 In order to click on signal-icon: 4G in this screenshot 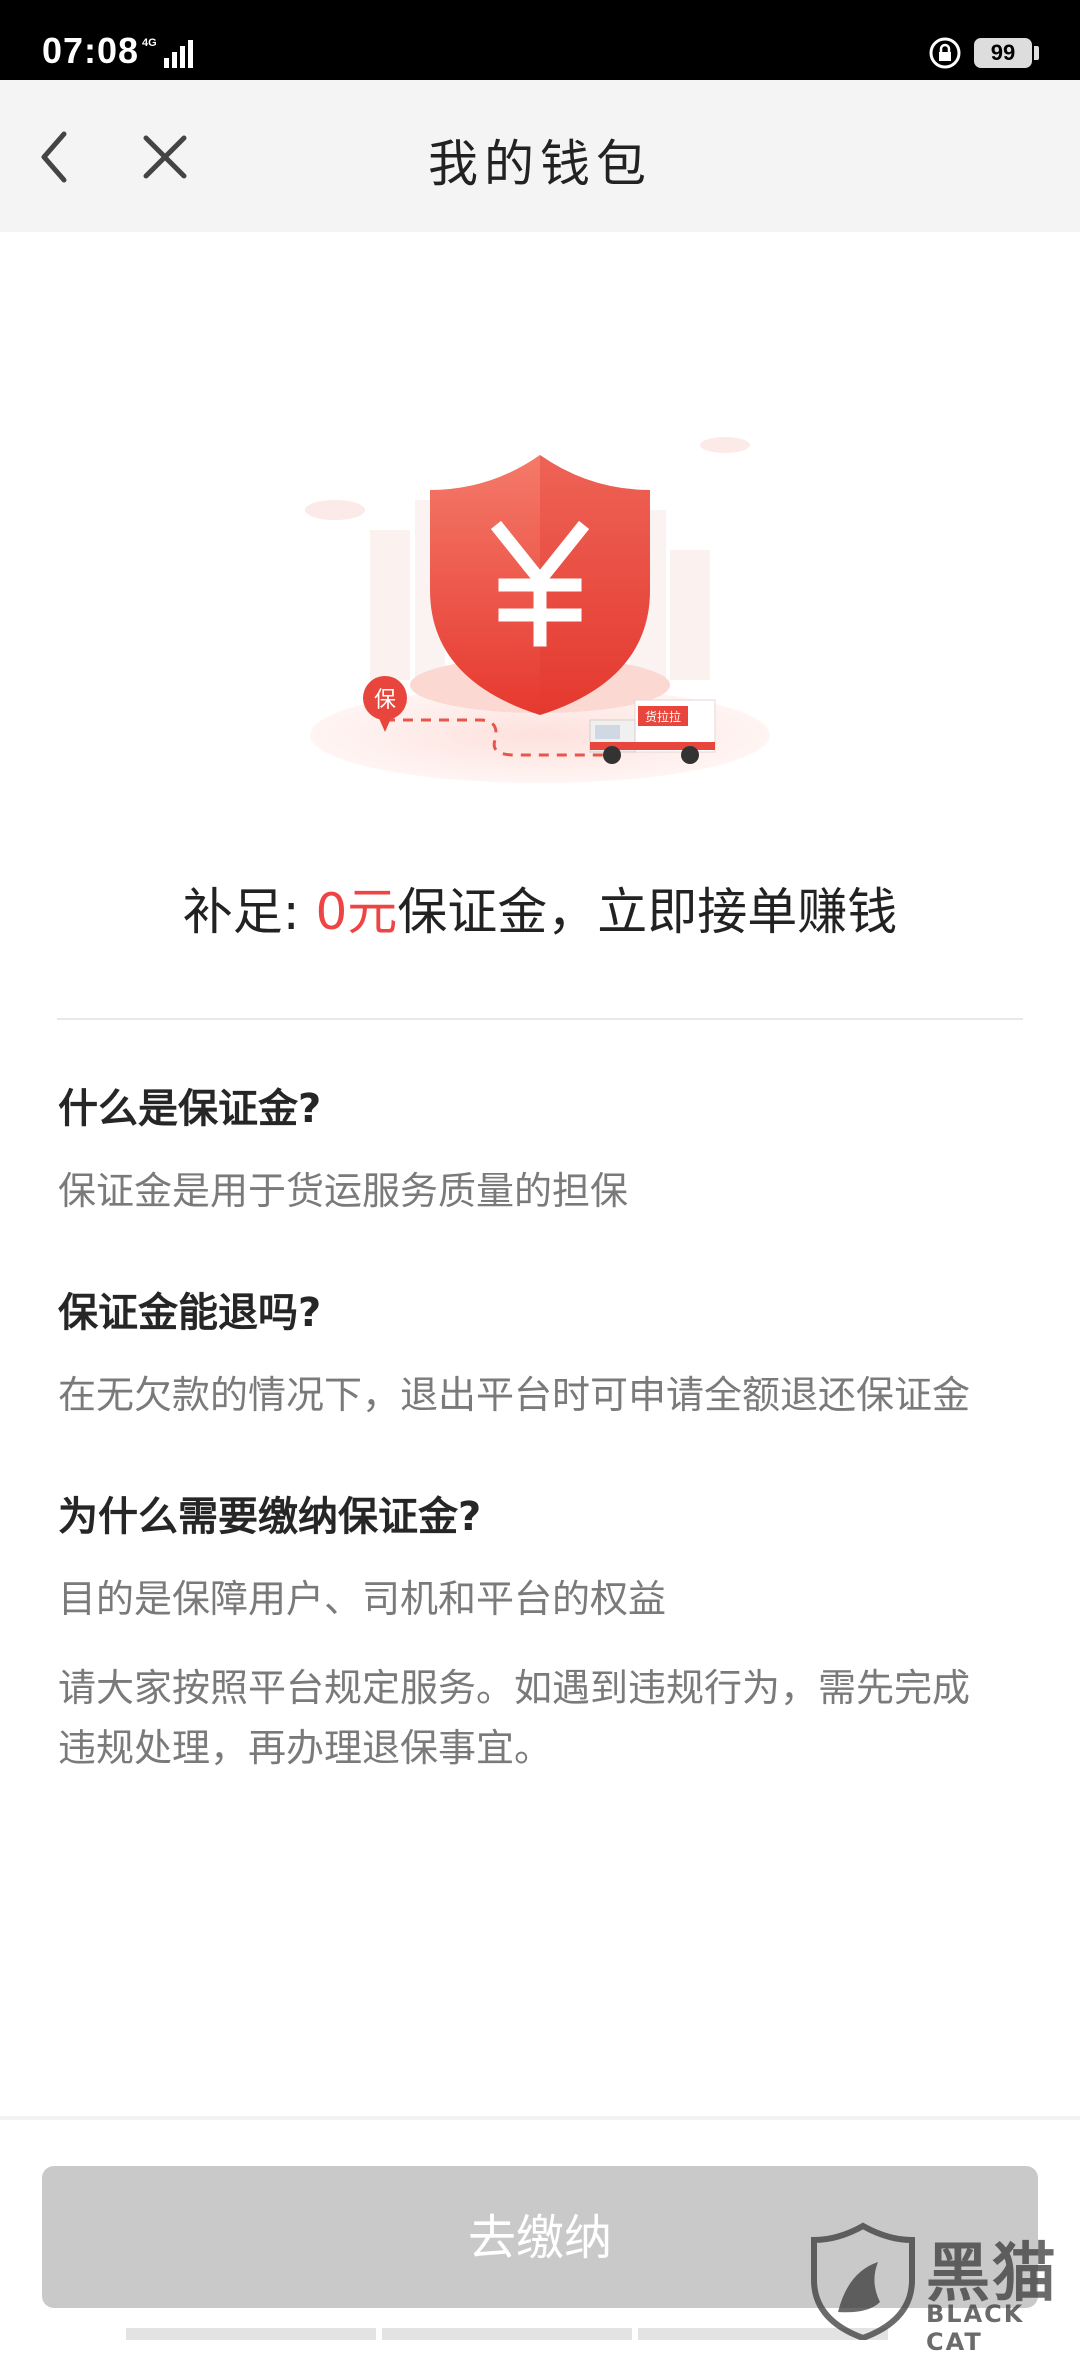, I will do `click(167, 52)`.